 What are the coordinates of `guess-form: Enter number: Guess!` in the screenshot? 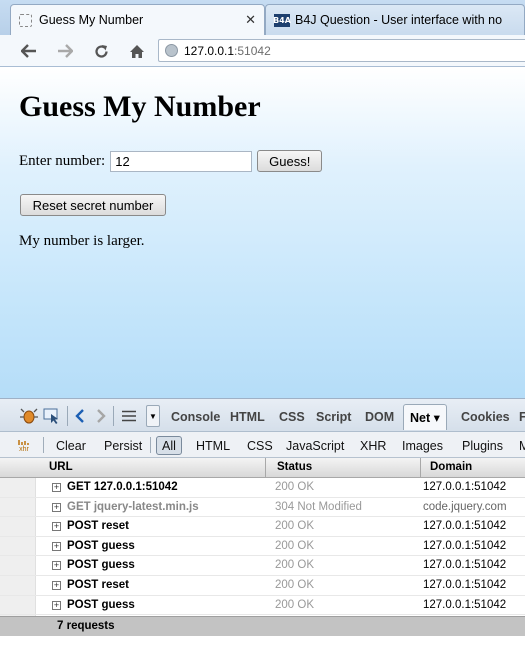 It's located at (171, 161).